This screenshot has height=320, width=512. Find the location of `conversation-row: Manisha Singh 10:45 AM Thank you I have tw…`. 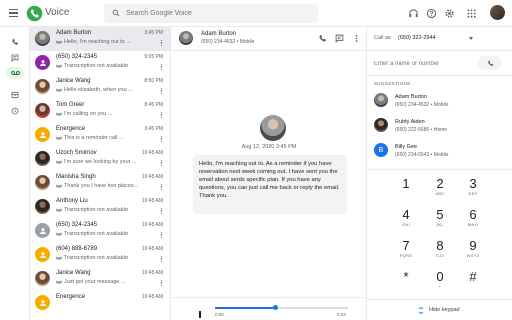

conversation-row: Manisha Singh 10:45 AM Thank you I have tw… is located at coordinates (100, 183).